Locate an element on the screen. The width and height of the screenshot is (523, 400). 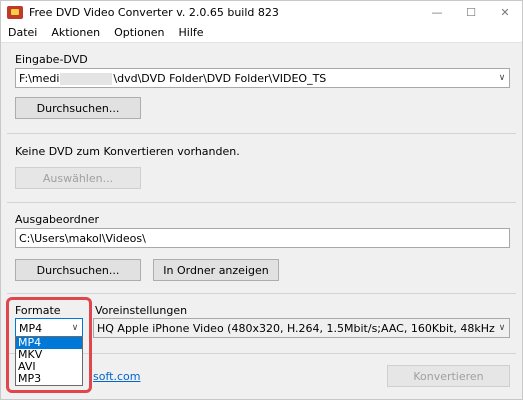
presets-label: Voreinstellungen is located at coordinates (141, 310).